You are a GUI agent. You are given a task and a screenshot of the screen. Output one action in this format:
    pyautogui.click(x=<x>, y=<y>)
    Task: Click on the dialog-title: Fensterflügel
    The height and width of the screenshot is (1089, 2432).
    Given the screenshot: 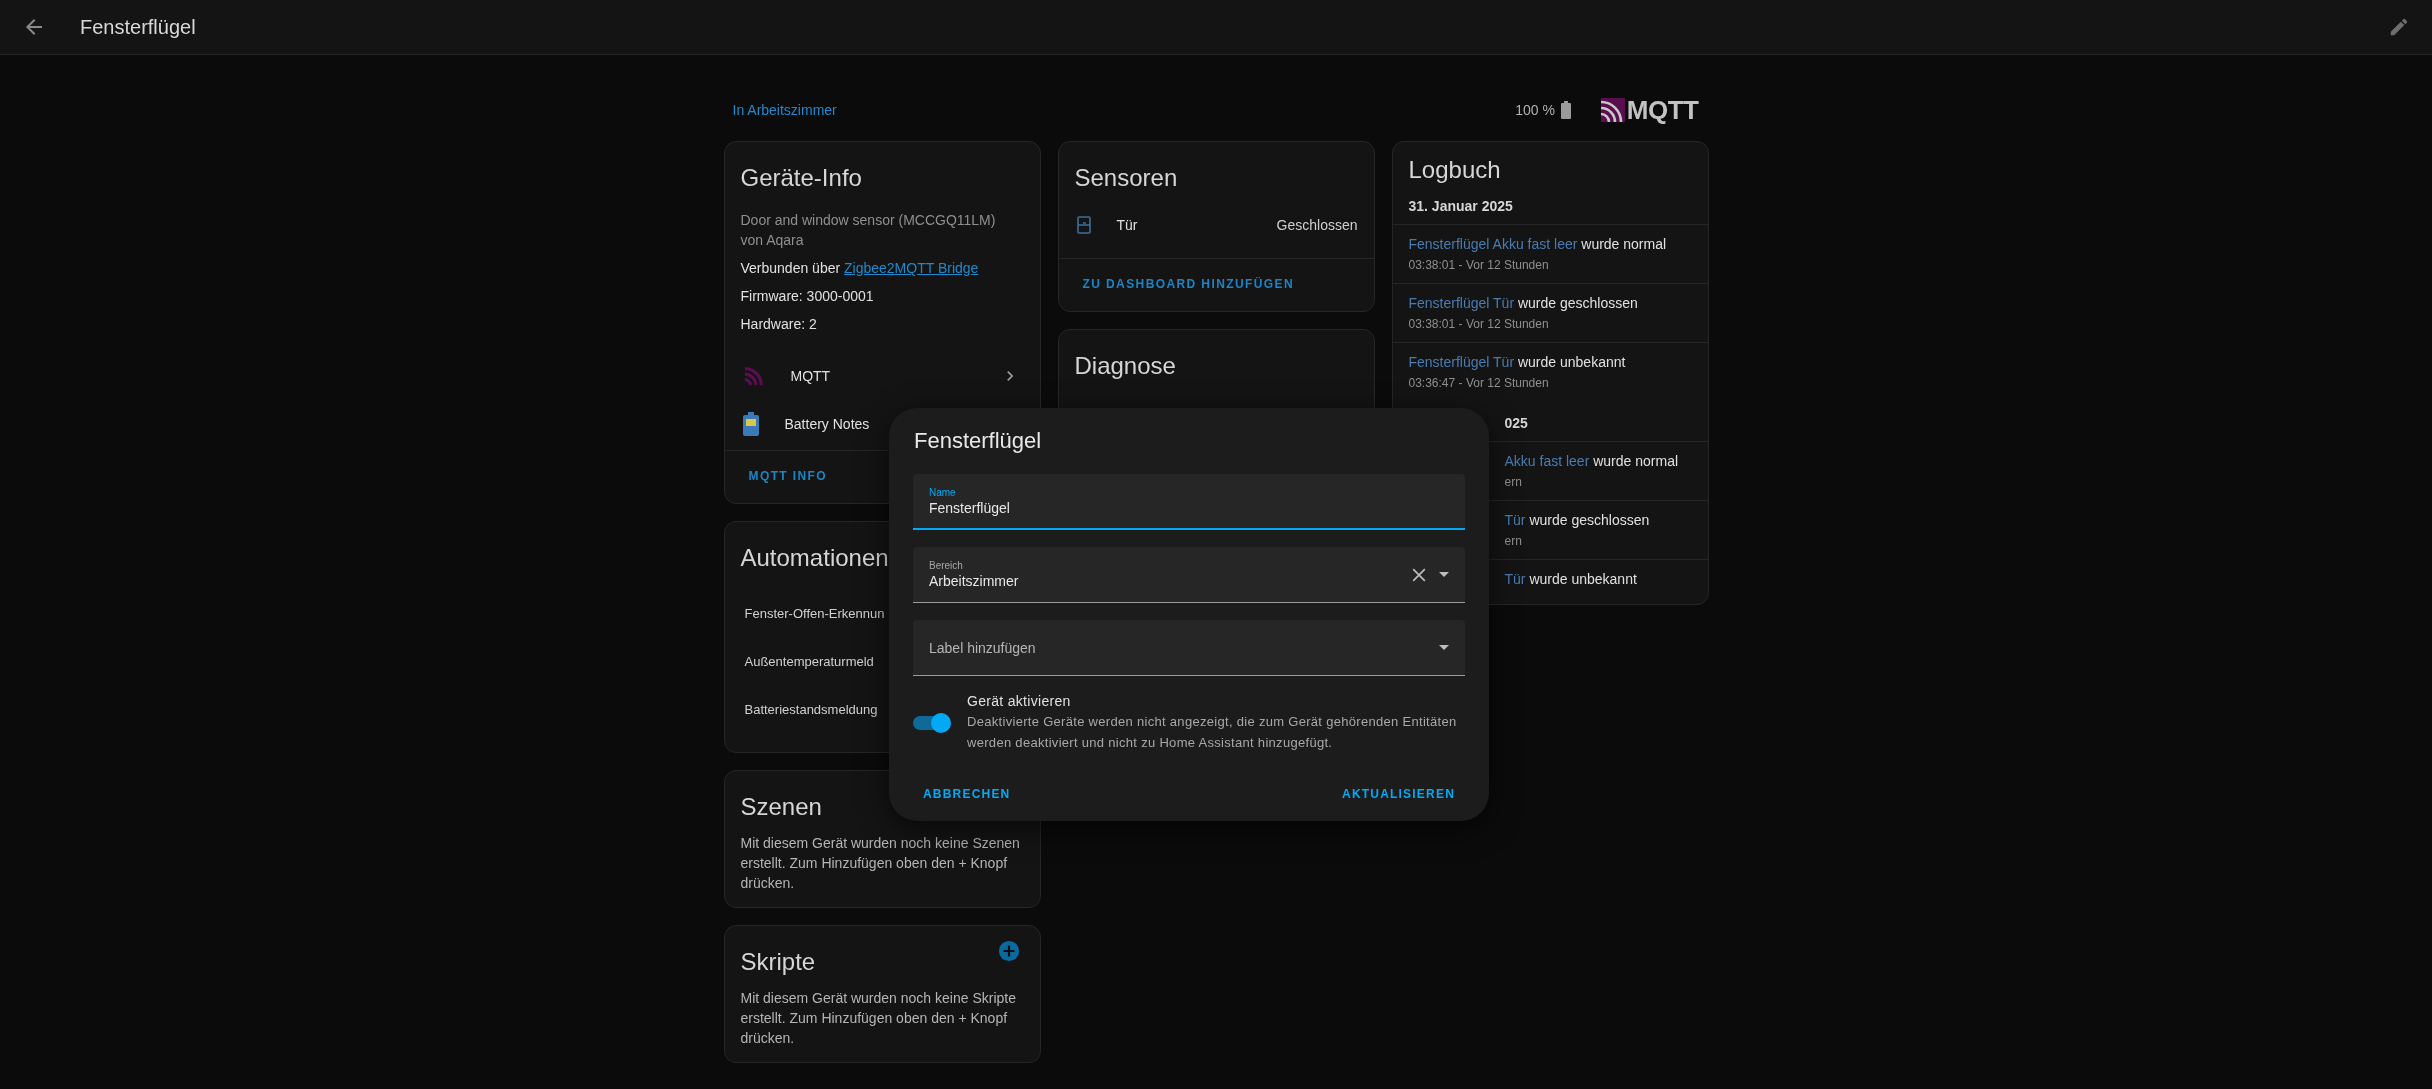 What is the action you would take?
    pyautogui.click(x=978, y=441)
    